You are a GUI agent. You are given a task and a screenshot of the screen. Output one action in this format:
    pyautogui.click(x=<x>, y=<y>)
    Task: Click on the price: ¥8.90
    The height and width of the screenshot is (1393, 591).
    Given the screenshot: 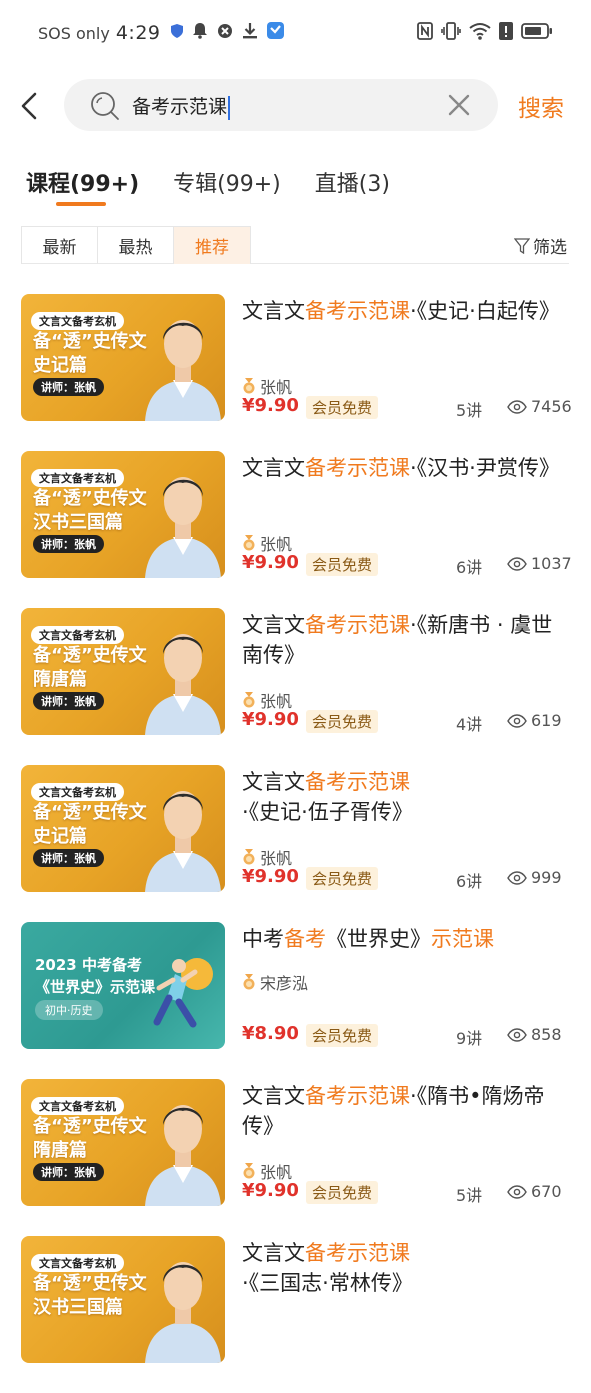 What is the action you would take?
    pyautogui.click(x=270, y=1033)
    